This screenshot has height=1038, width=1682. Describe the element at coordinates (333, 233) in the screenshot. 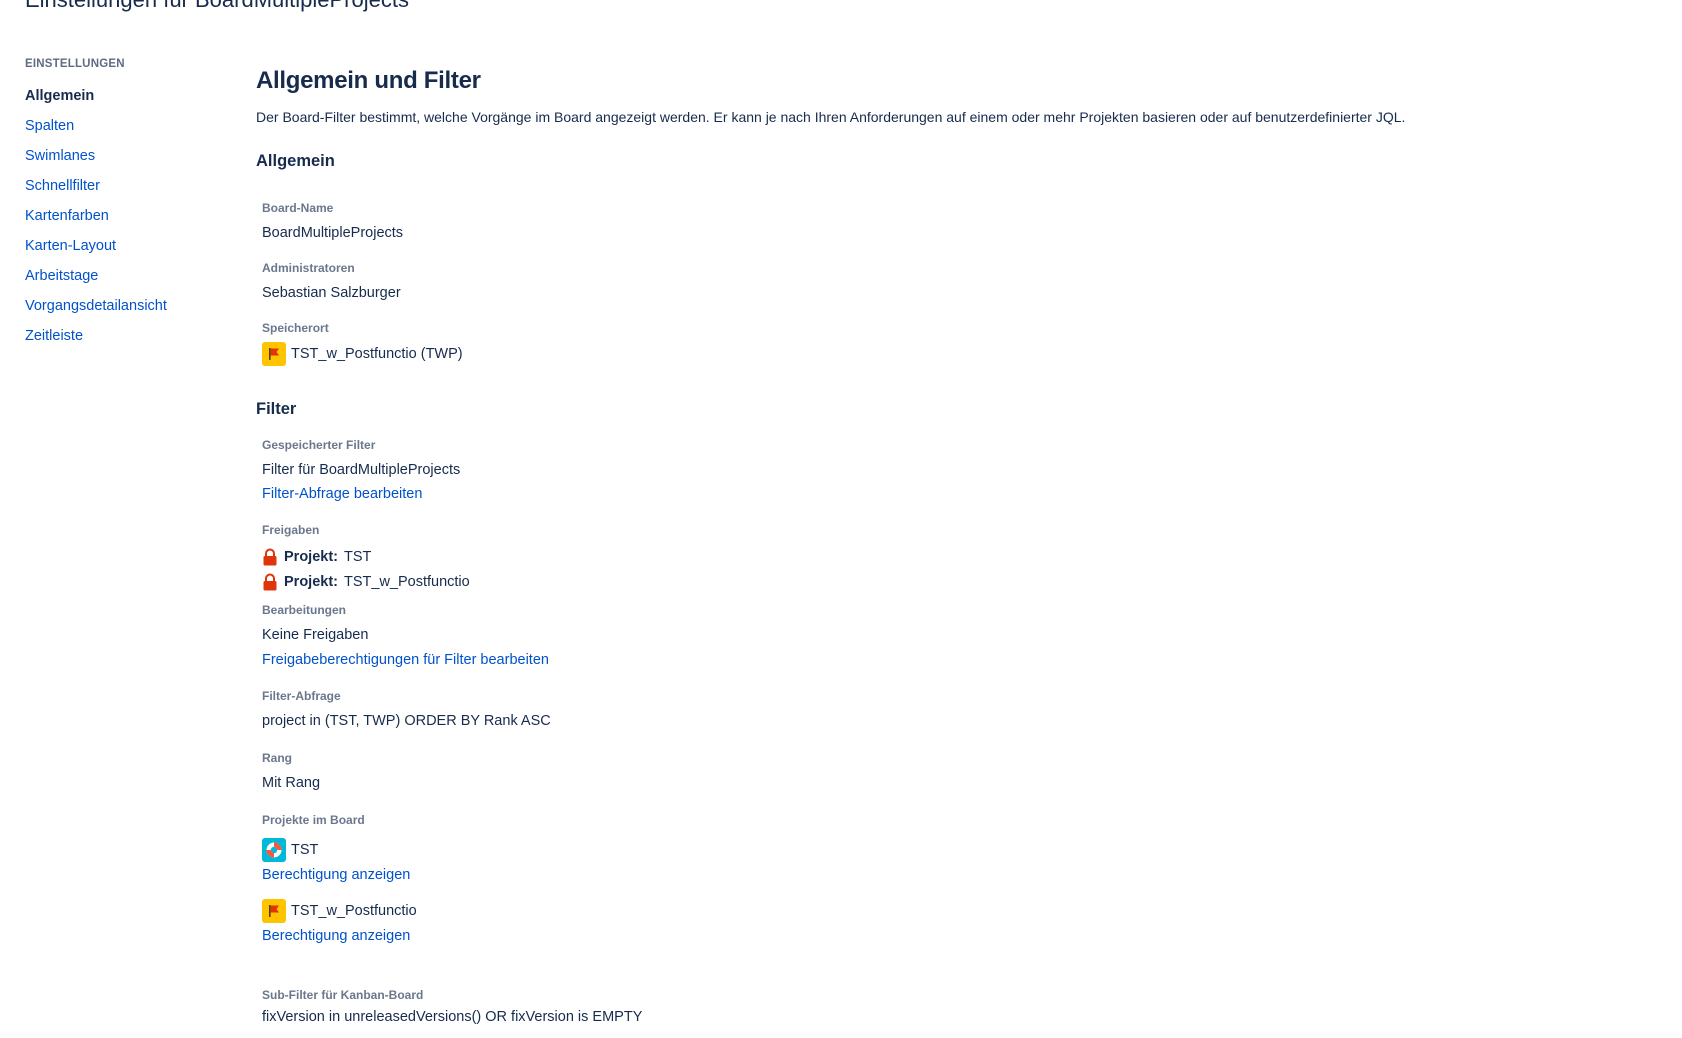

I see `board-name-value: BoardMultipleProjects` at that location.